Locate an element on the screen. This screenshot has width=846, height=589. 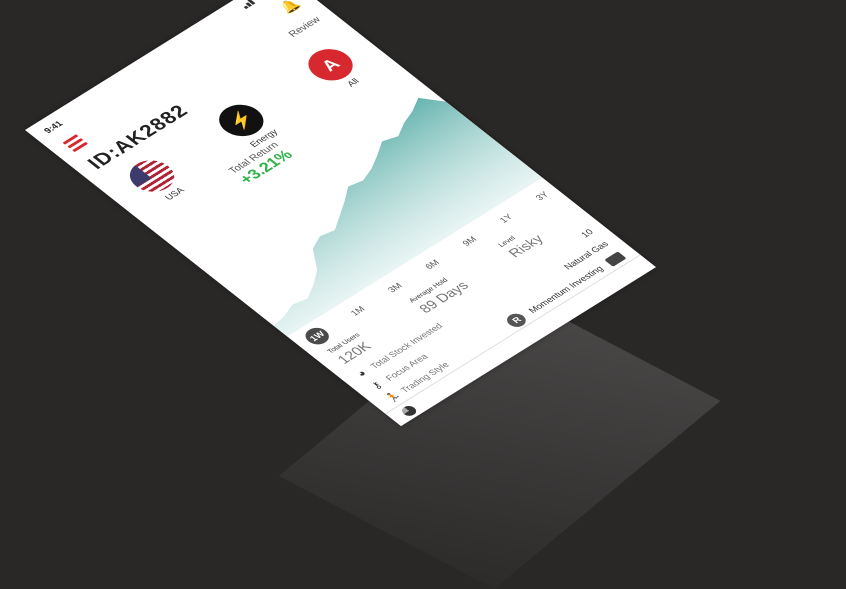
review-link: Review is located at coordinates (305, 27).